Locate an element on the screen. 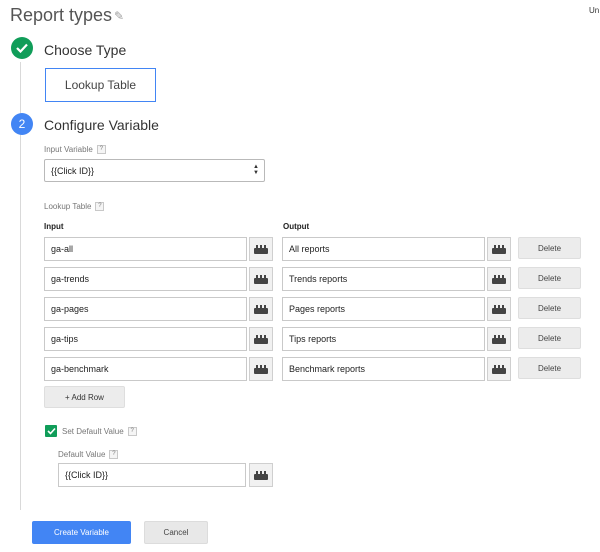 Image resolution: width=600 pixels, height=552 pixels. step-choose-type-label: Choose Type is located at coordinates (85, 50).